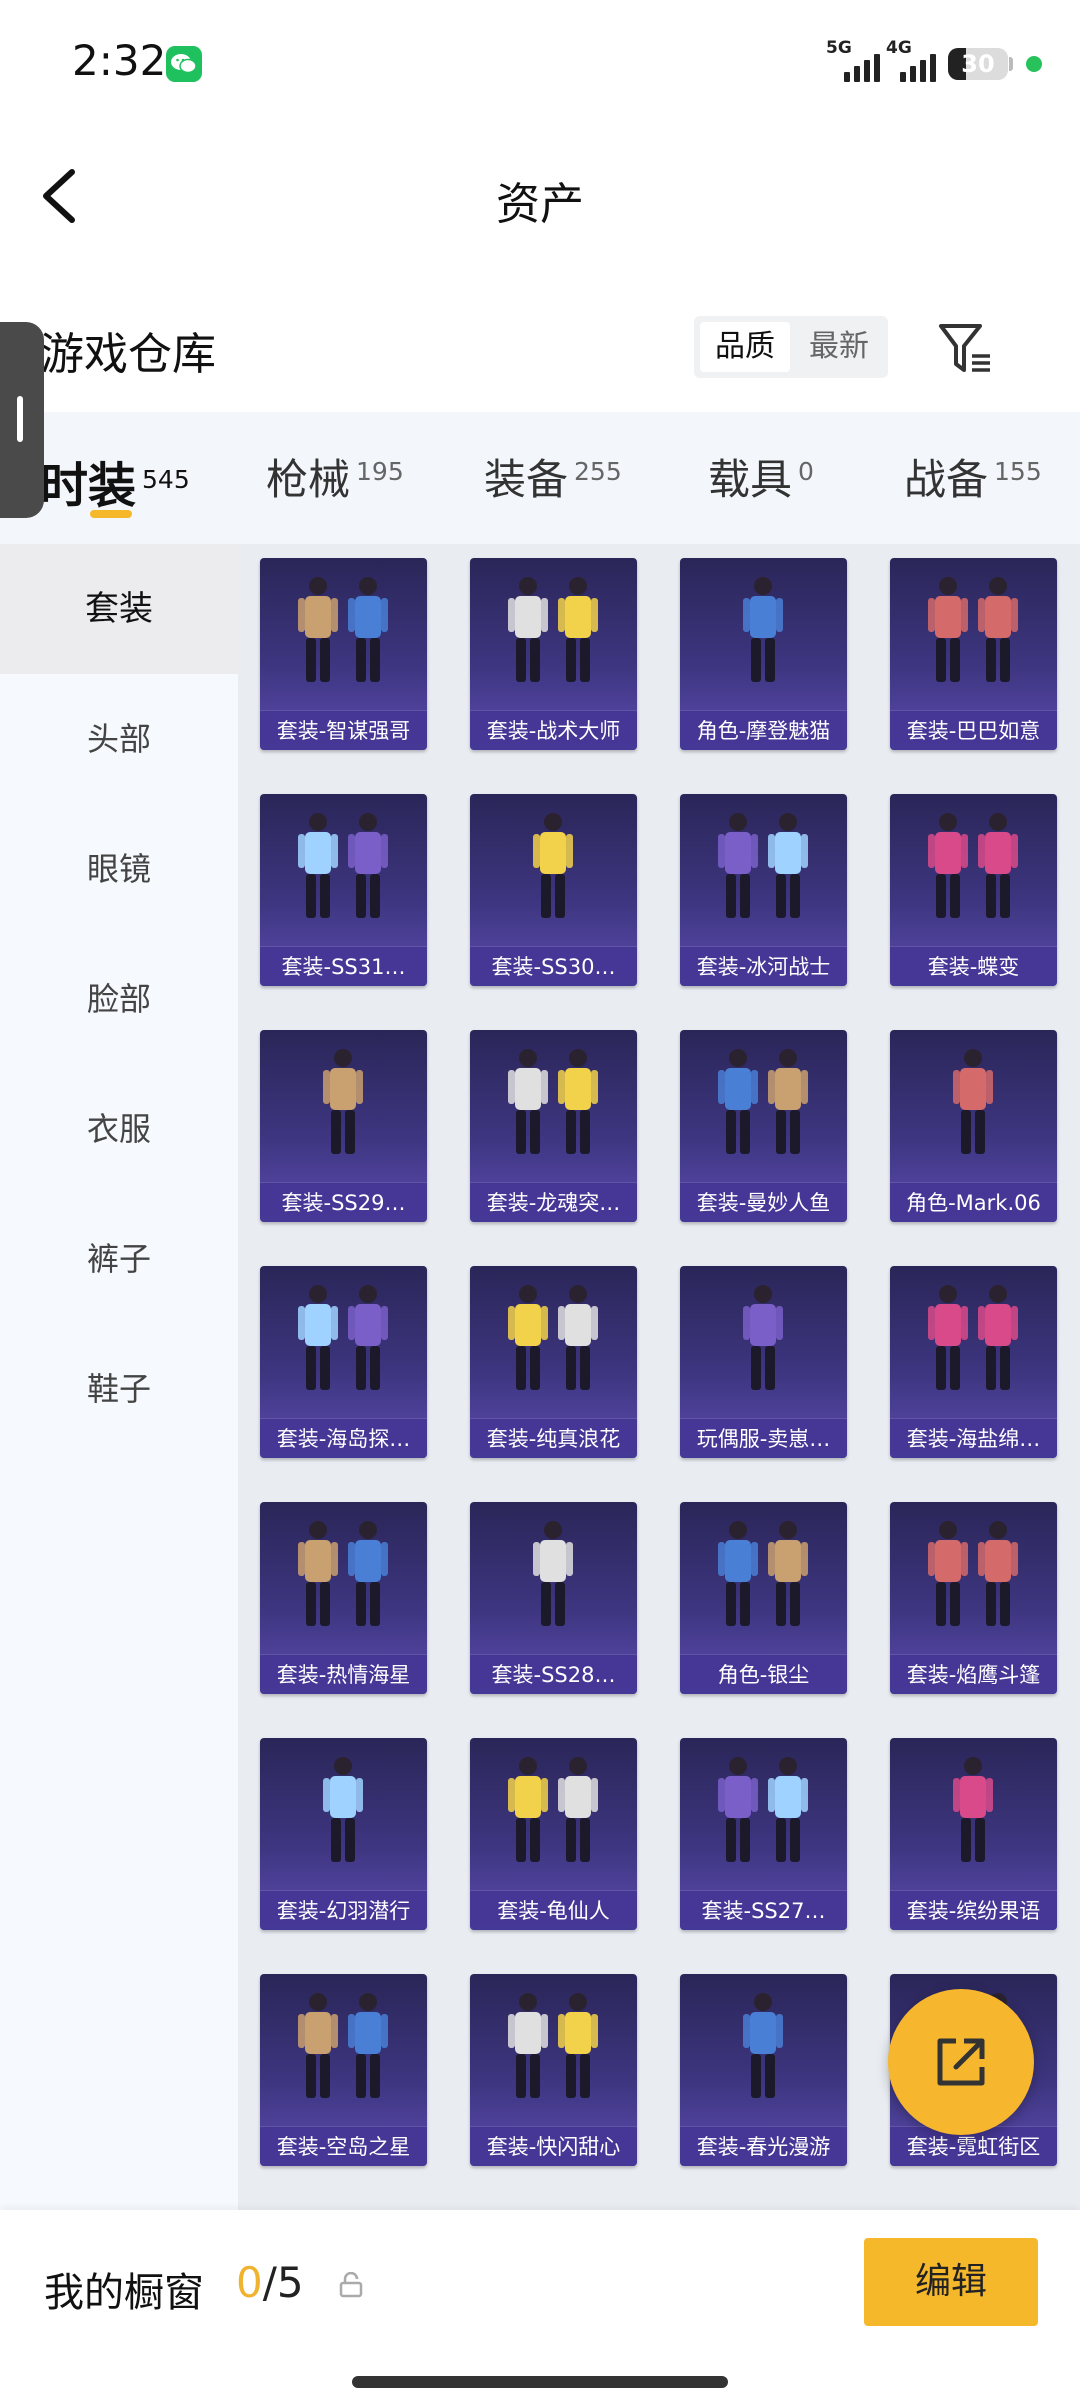 This screenshot has width=1080, height=2403. What do you see at coordinates (951, 2282) in the screenshot?
I see `edit-button: 编辑` at bounding box center [951, 2282].